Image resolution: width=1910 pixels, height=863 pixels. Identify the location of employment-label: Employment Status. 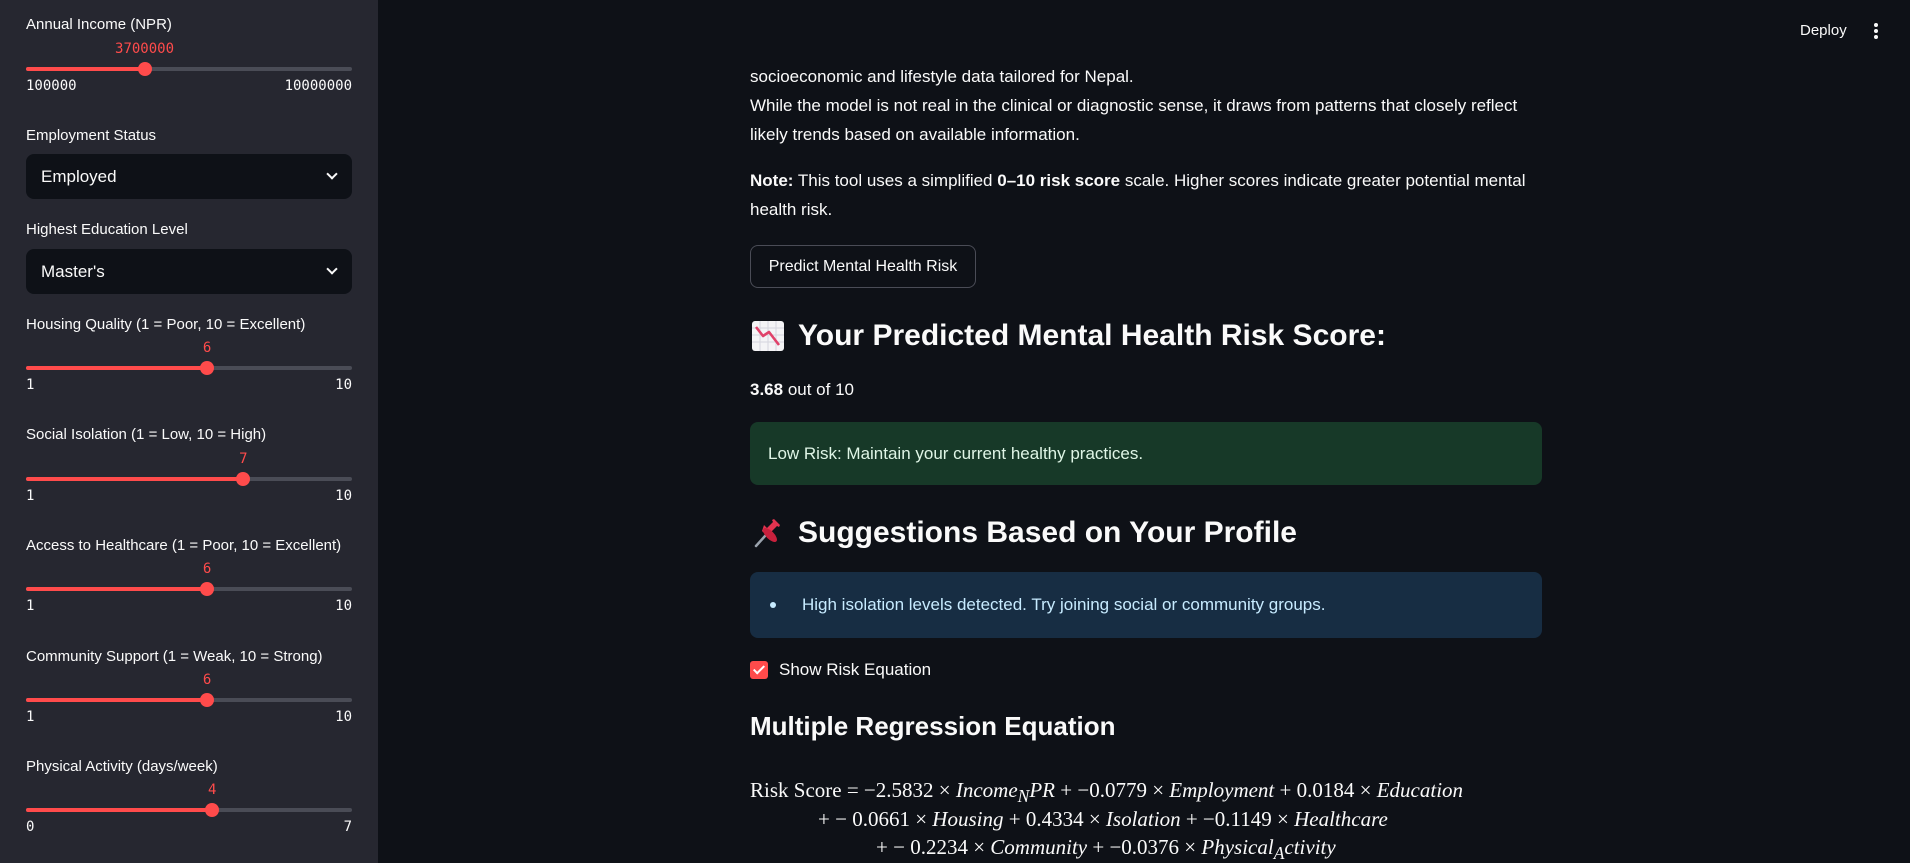
(91, 135).